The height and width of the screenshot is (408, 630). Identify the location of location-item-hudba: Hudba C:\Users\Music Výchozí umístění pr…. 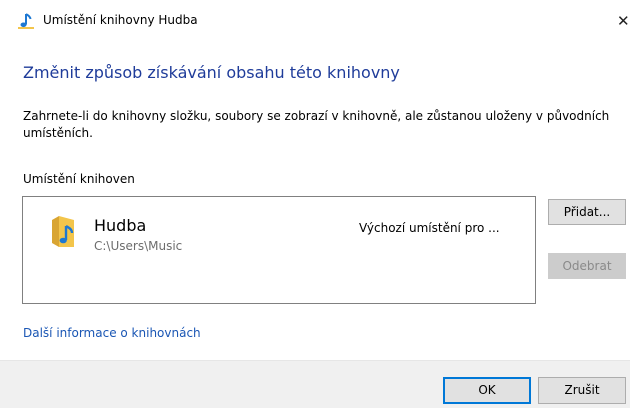
(279, 232).